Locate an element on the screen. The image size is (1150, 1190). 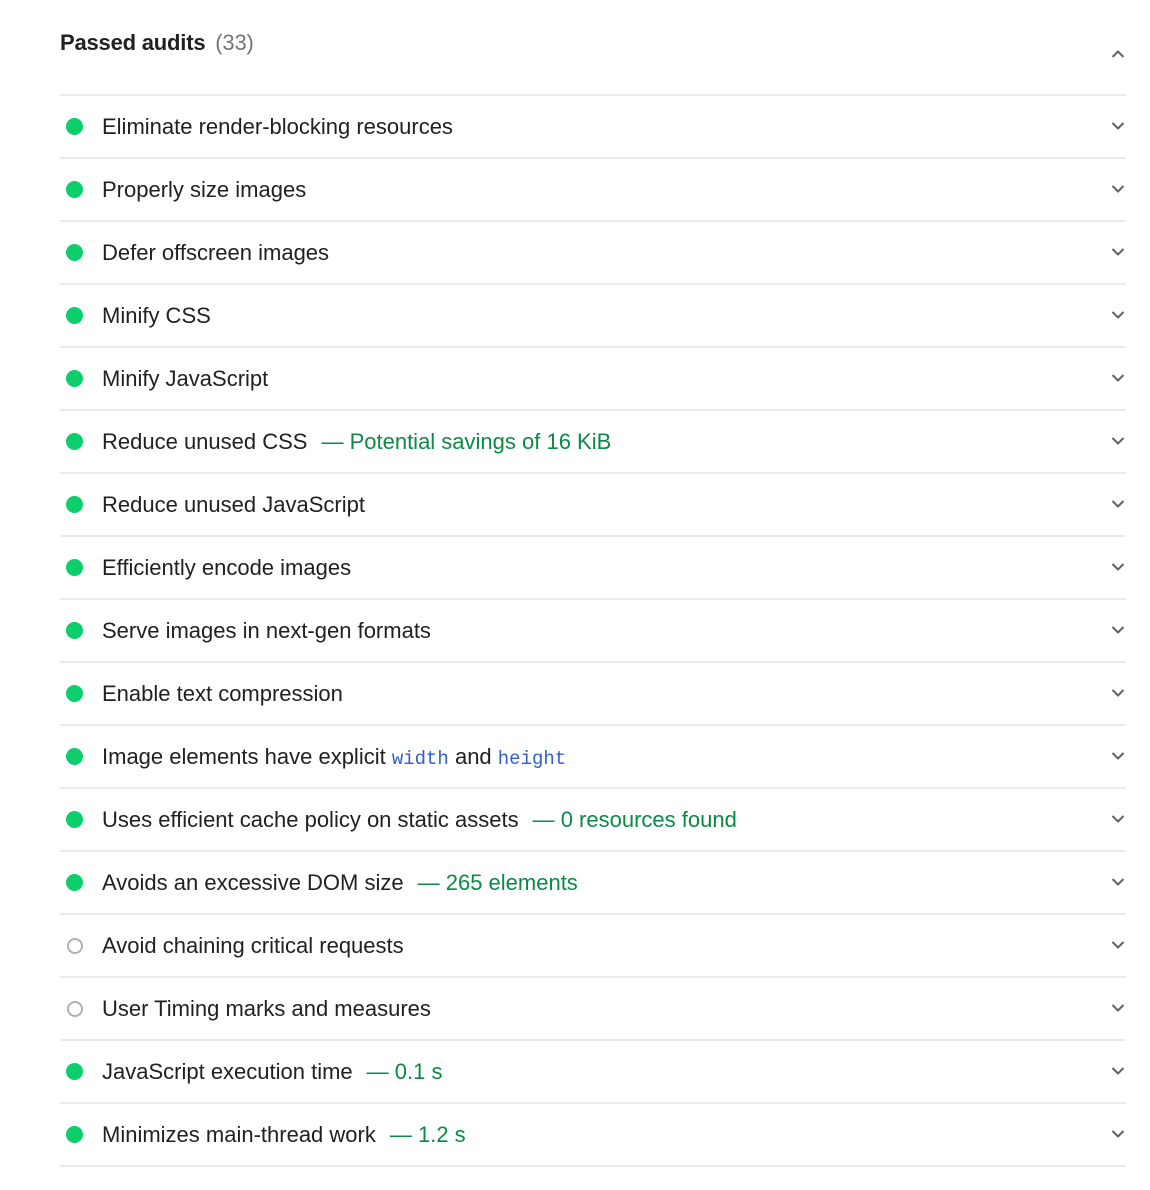
audit-title: JavaScript execution time is located at coordinates (227, 1071).